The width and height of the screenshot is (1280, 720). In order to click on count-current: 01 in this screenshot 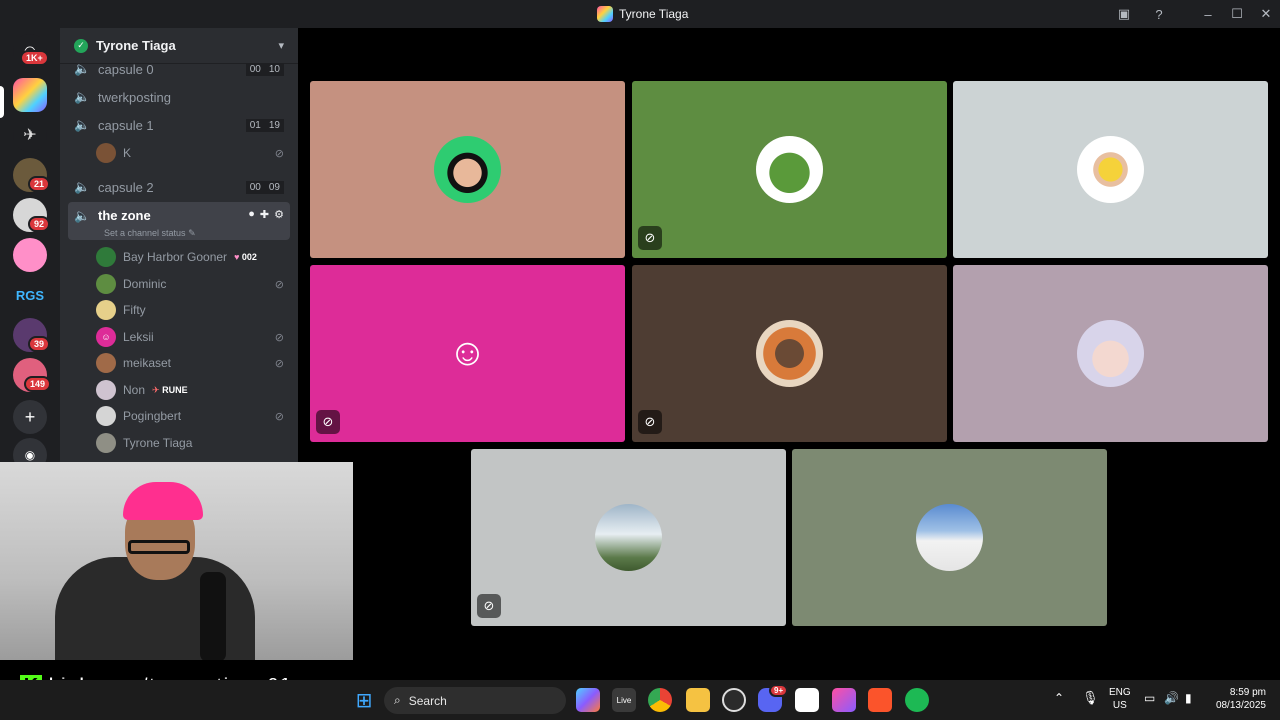, I will do `click(255, 125)`.